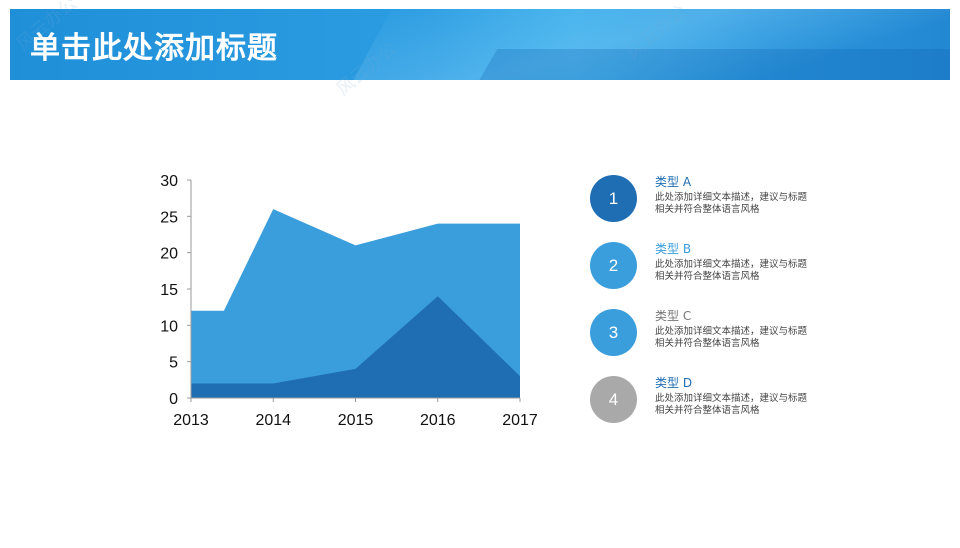 The width and height of the screenshot is (960, 548). Describe the element at coordinates (173, 363) in the screenshot. I see `y-tick-label: 5` at that location.